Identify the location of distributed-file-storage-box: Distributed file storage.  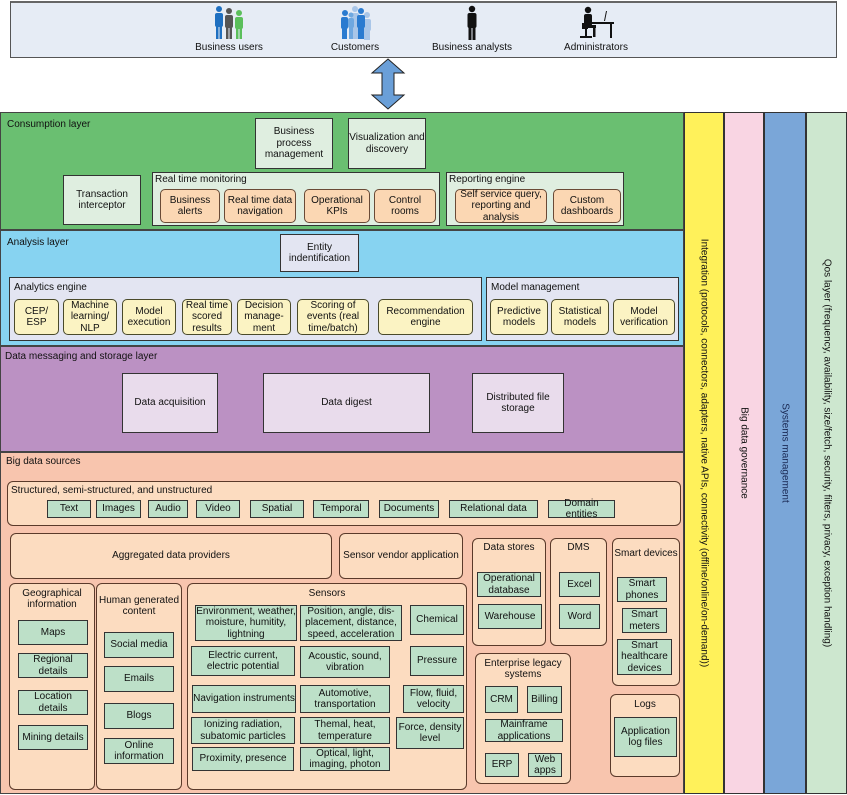
(518, 403).